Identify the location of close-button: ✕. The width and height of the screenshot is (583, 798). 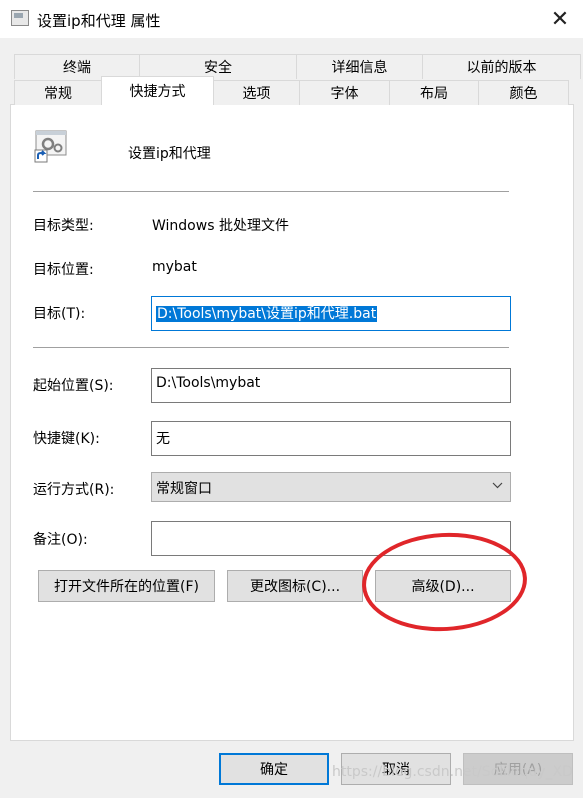
(560, 19).